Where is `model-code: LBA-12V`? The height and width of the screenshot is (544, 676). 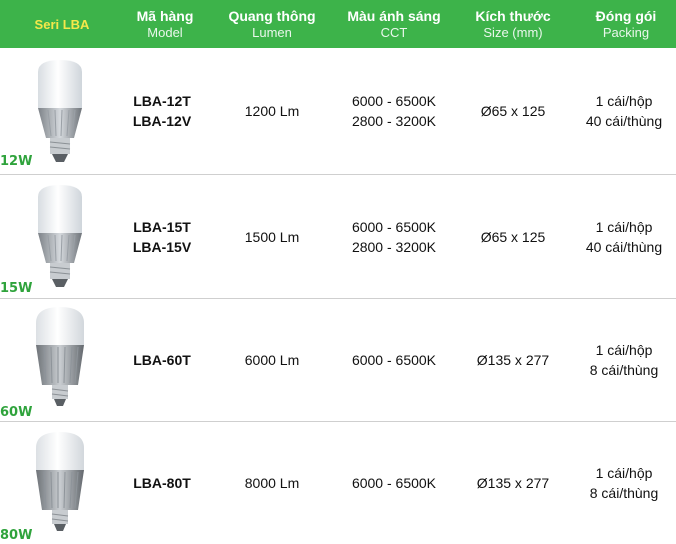 model-code: LBA-12V is located at coordinates (162, 121).